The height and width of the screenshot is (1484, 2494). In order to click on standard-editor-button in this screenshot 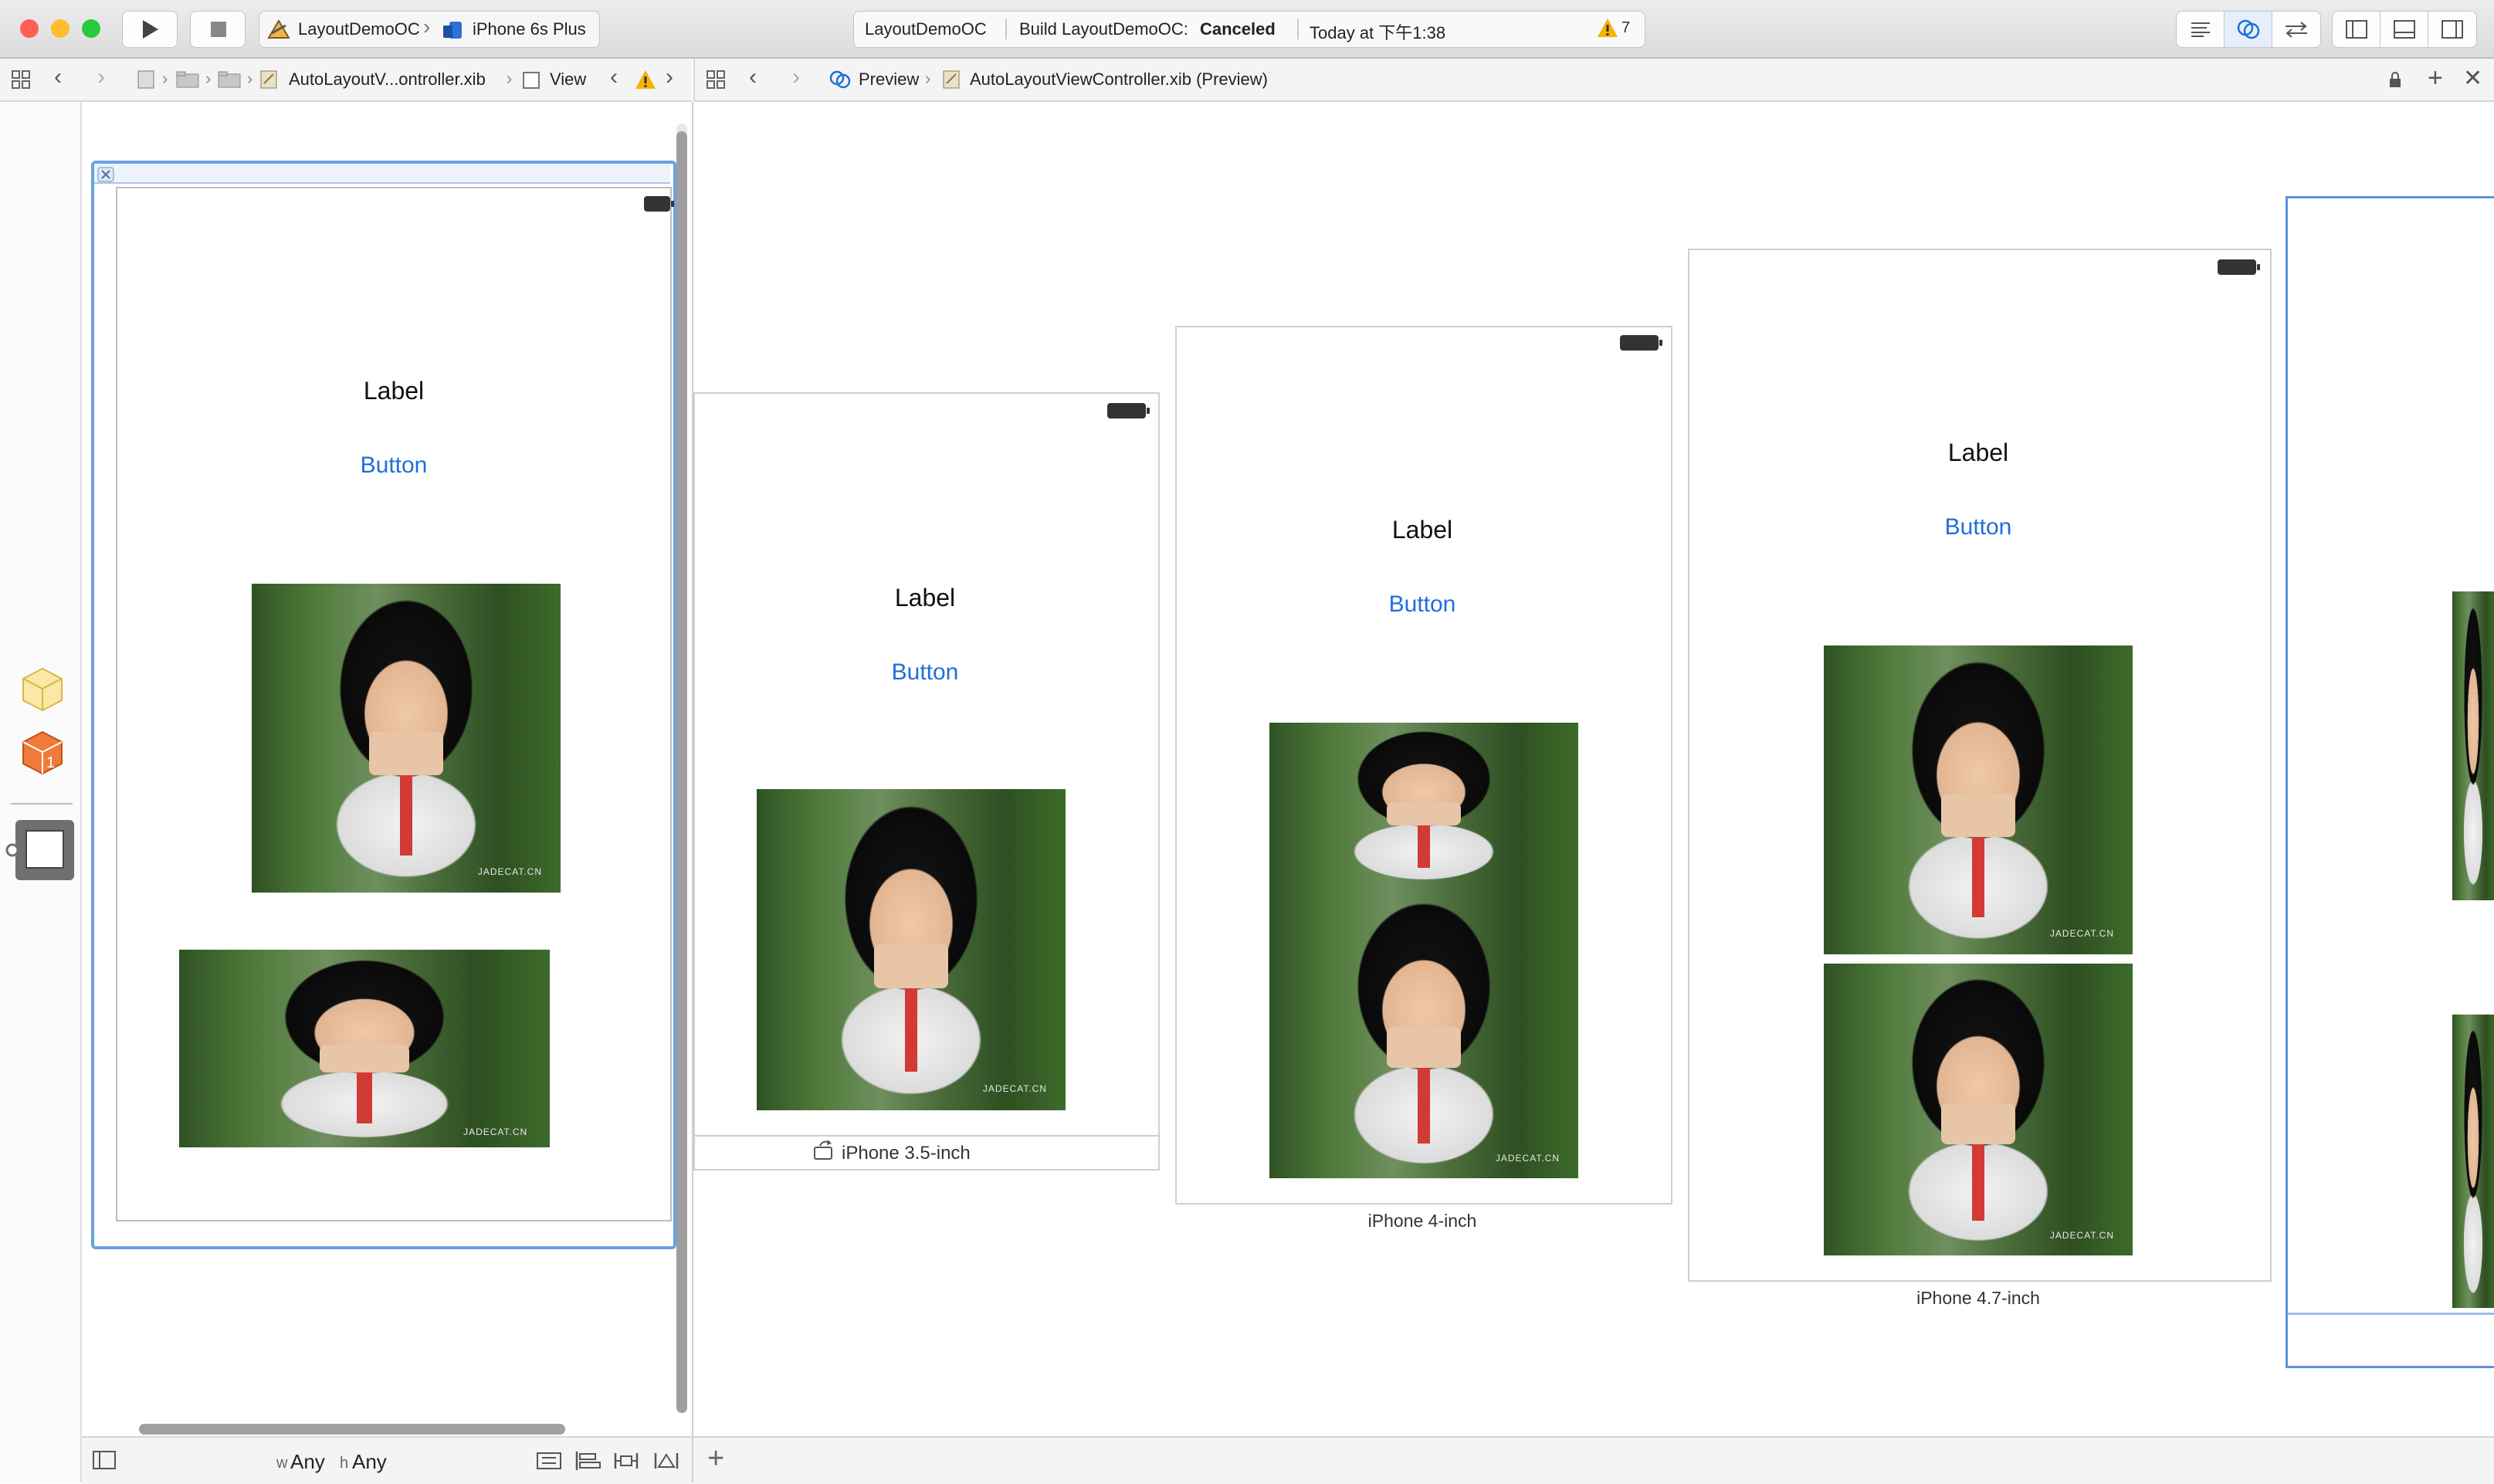, I will do `click(2200, 29)`.